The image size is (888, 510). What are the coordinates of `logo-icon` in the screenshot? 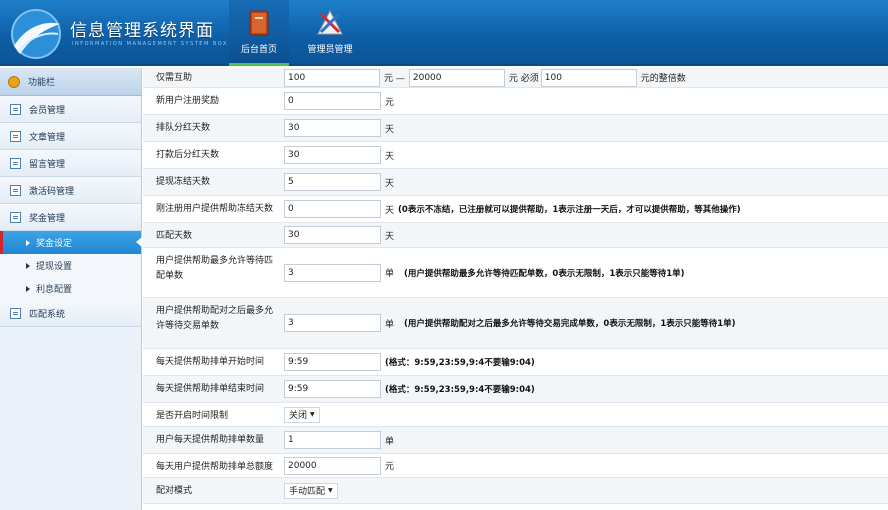 It's located at (36, 34).